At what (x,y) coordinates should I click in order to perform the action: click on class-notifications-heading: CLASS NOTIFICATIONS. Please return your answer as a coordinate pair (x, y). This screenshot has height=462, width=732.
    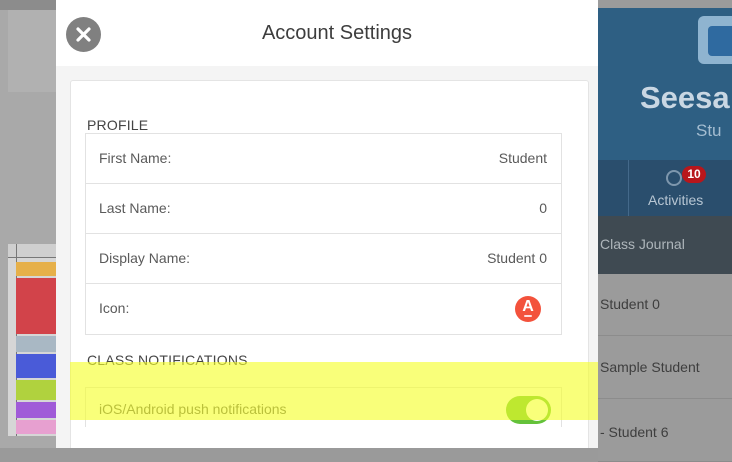
    Looking at the image, I should click on (167, 360).